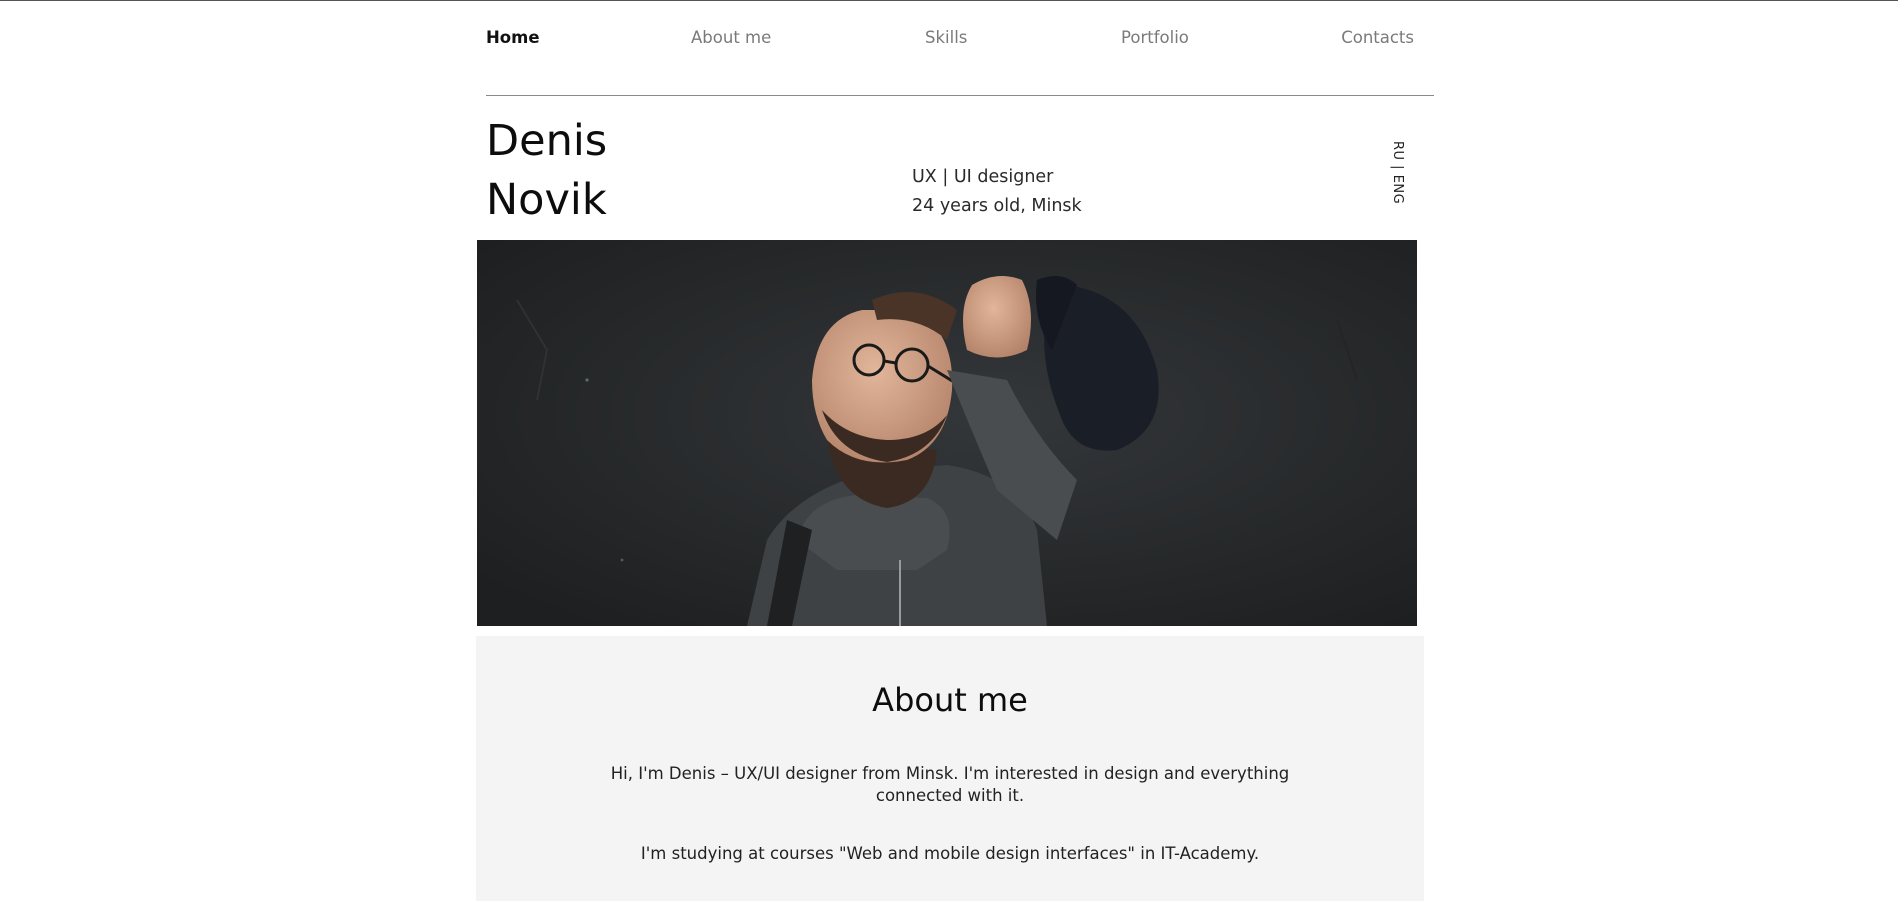  What do you see at coordinates (1377, 37) in the screenshot?
I see `nav-item-contacts: Contacts` at bounding box center [1377, 37].